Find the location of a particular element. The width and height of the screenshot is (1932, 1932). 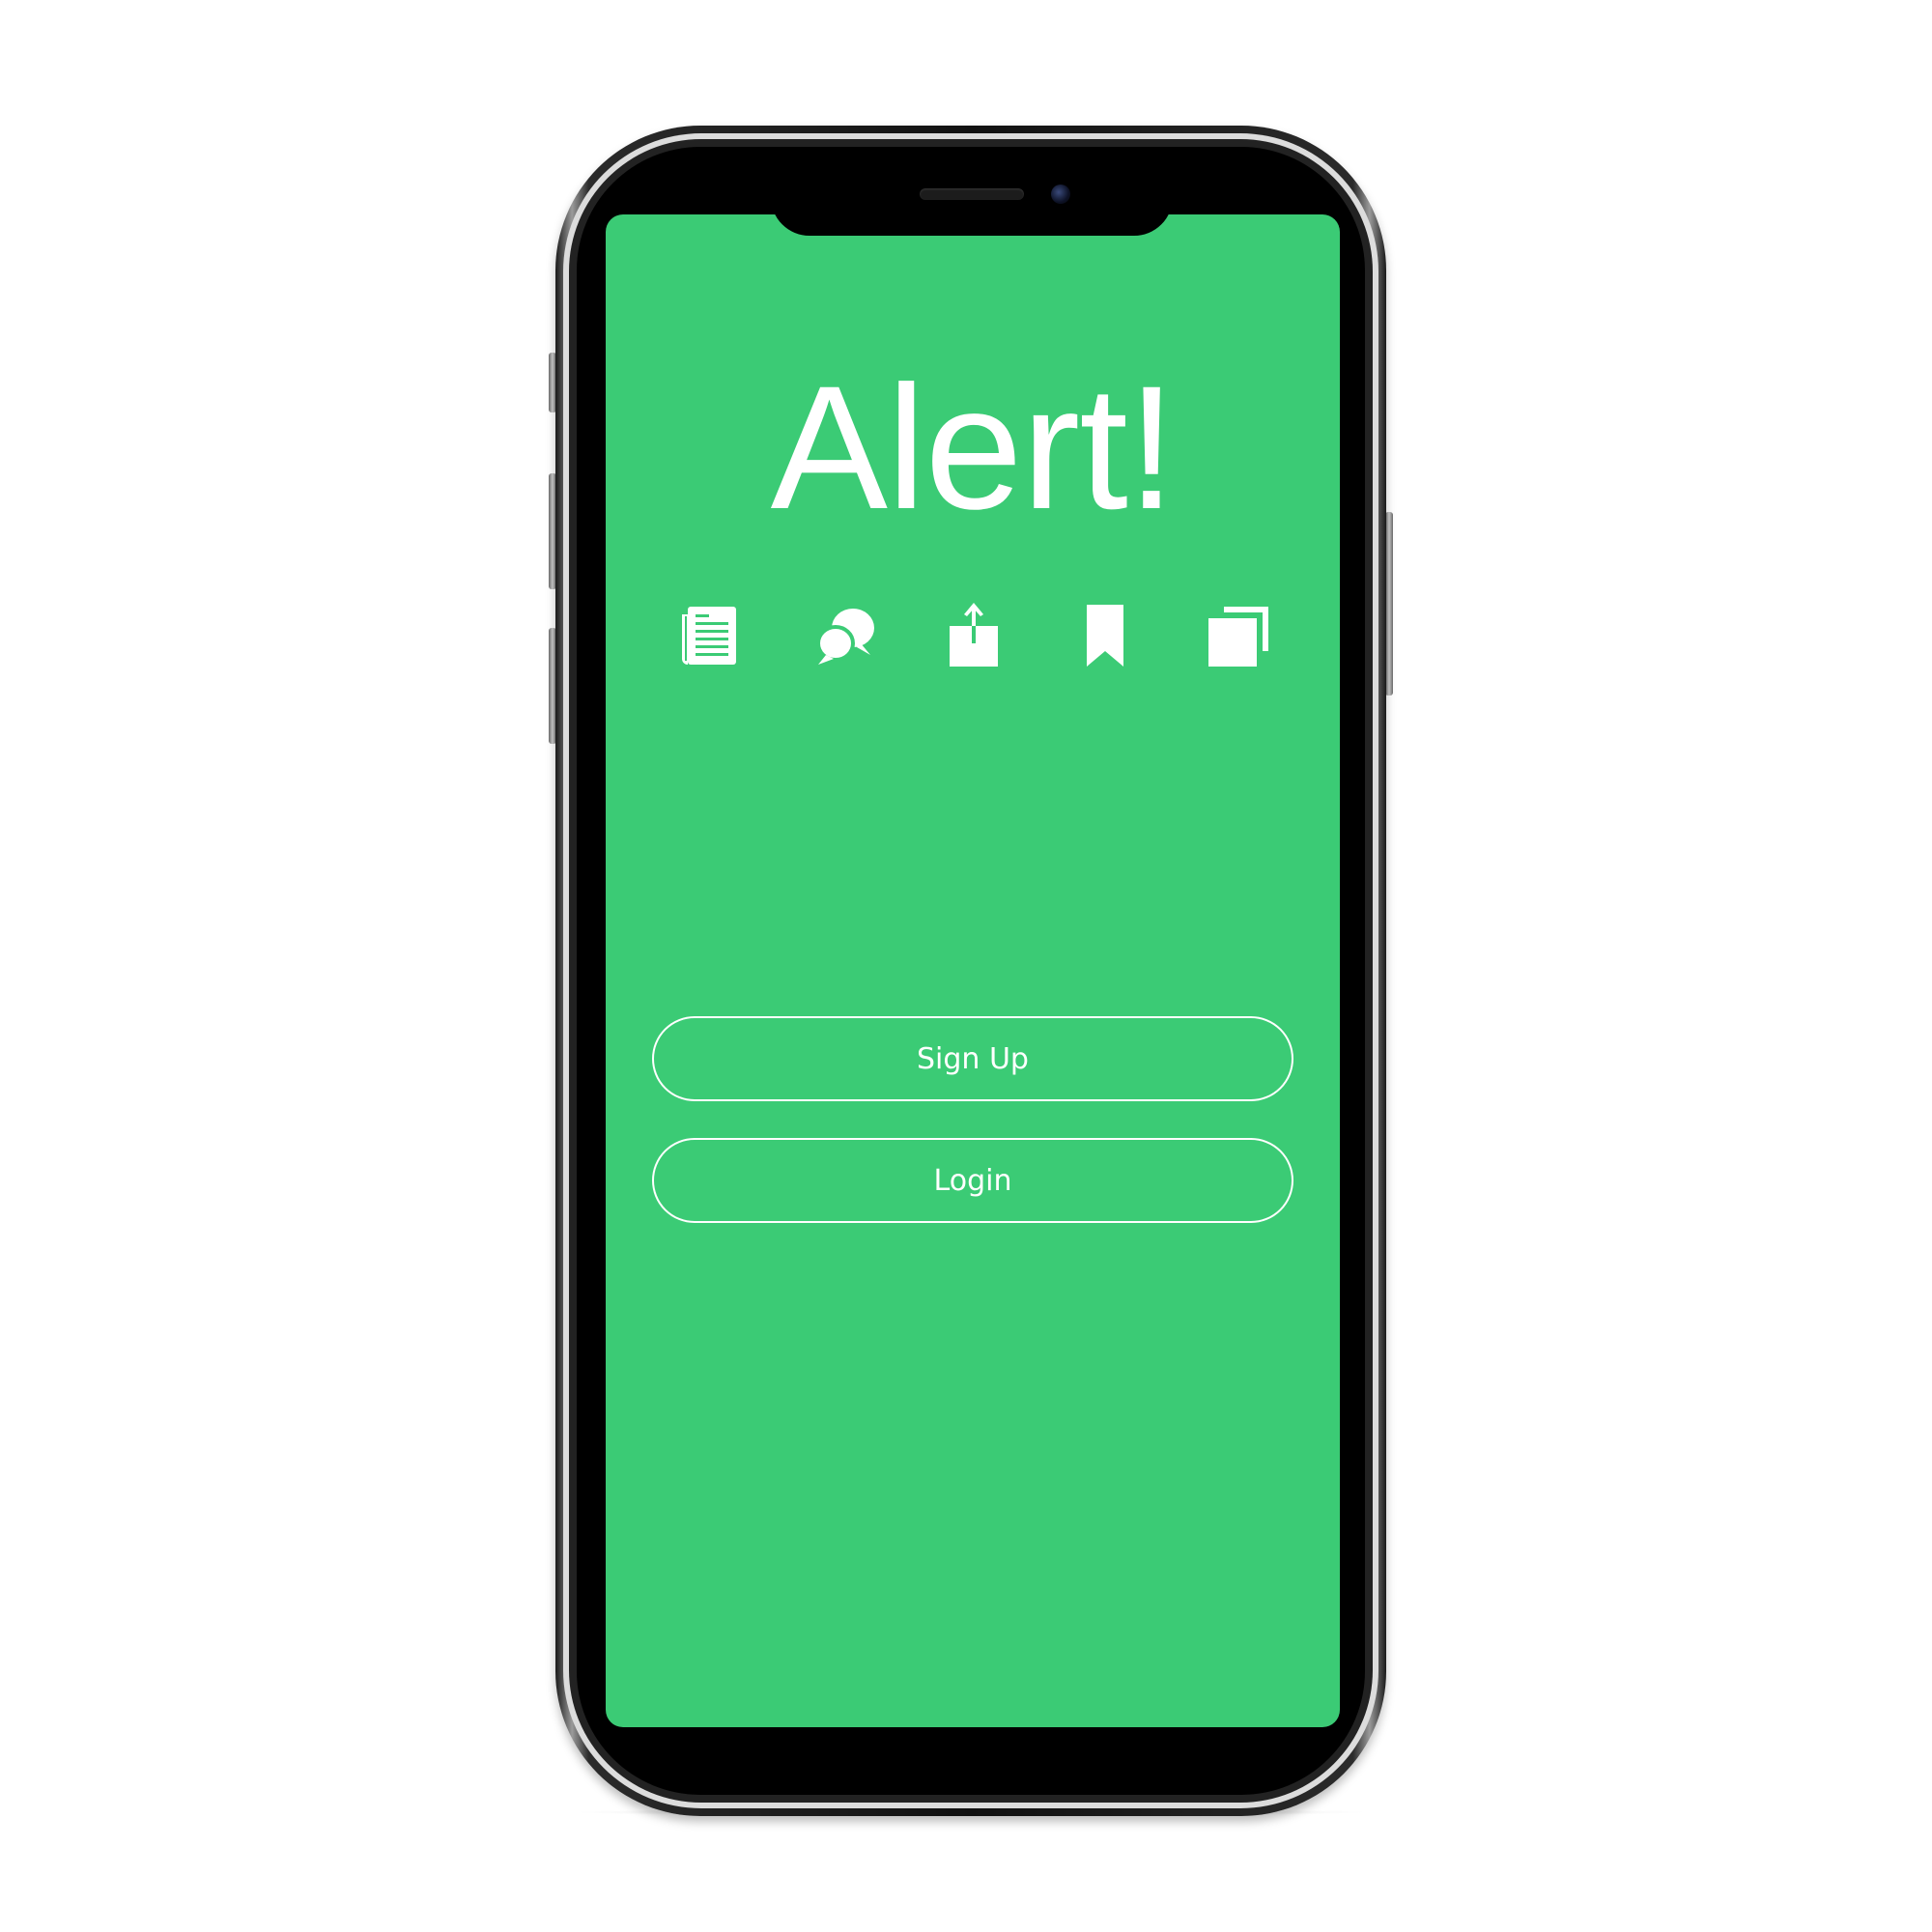

front-camera is located at coordinates (1060, 194).